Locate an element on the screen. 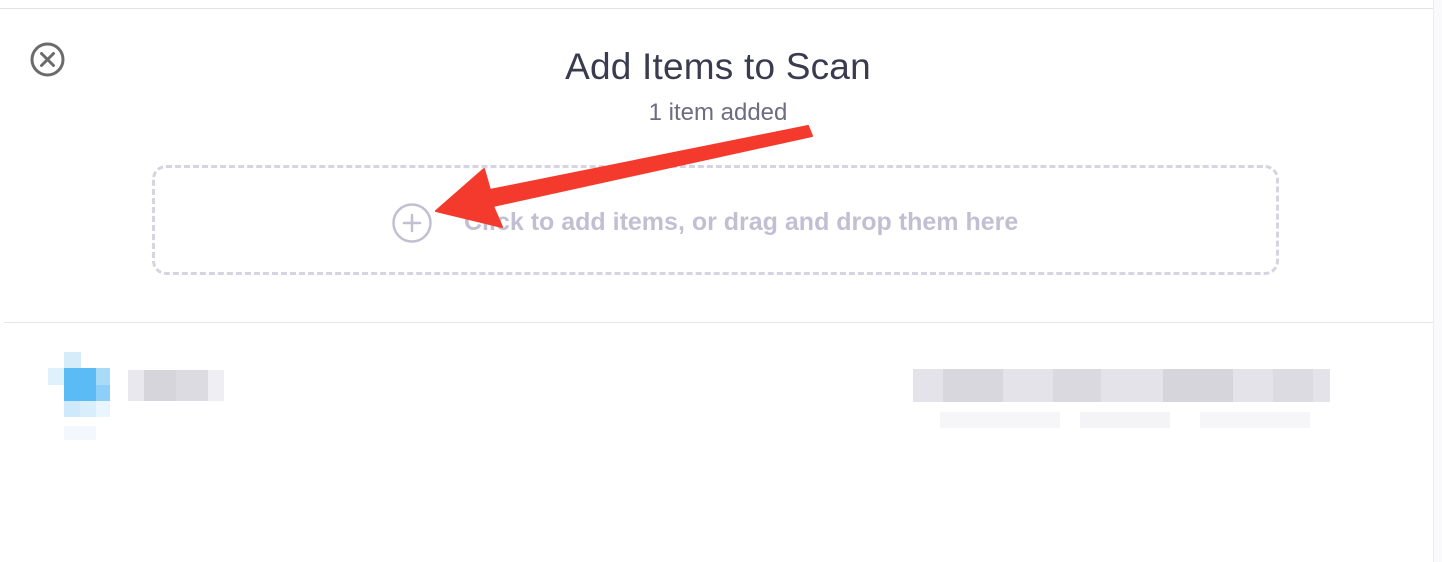 Image resolution: width=1442 pixels, height=562 pixels. plus-circle-icon is located at coordinates (412, 223).